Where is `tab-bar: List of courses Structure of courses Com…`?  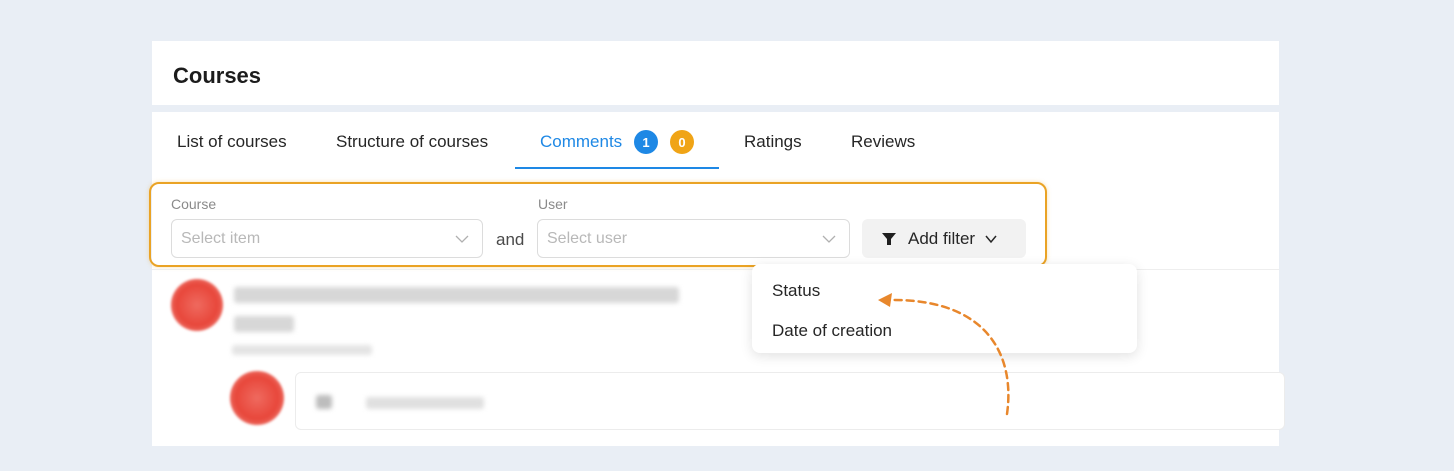
tab-bar: List of courses Structure of courses Com… is located at coordinates (715, 141).